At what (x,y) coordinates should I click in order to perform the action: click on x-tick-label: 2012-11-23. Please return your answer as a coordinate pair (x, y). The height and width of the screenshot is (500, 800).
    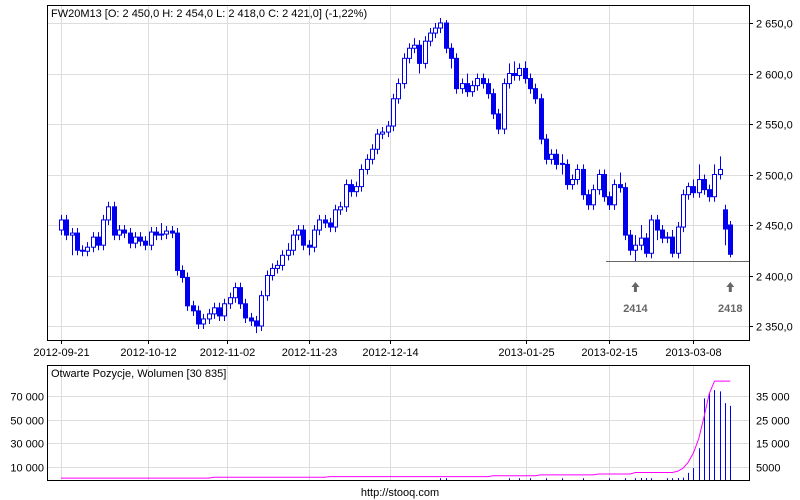
    Looking at the image, I should click on (309, 353).